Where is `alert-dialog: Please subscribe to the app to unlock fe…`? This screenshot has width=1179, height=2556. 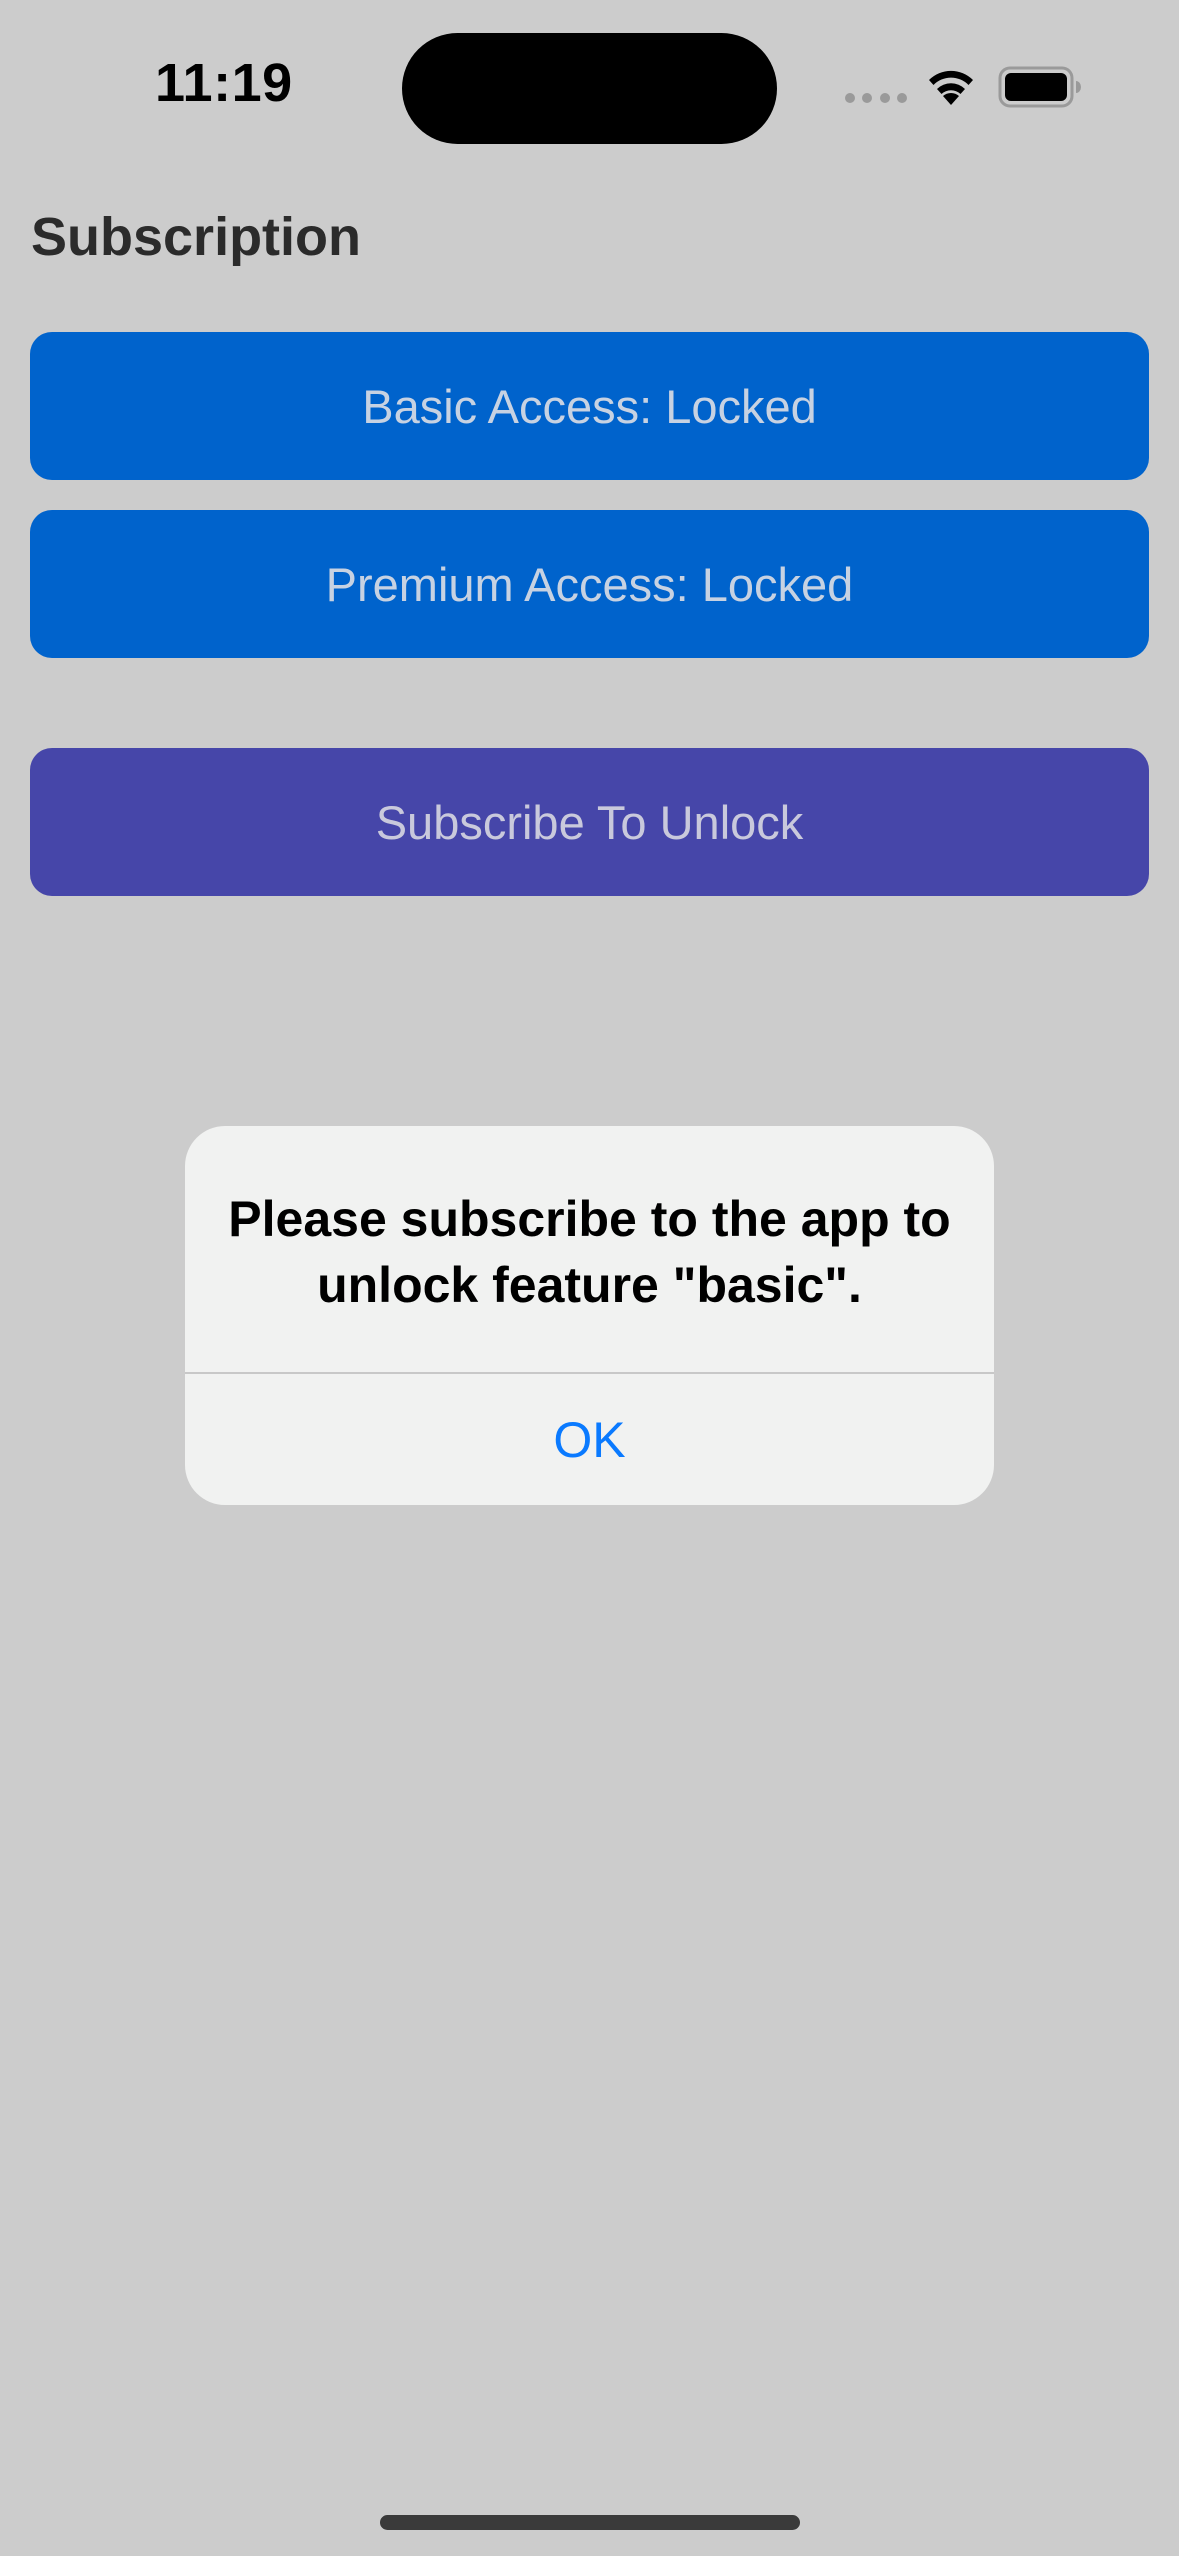
alert-dialog: Please subscribe to the app to unlock fe… is located at coordinates (589, 1315).